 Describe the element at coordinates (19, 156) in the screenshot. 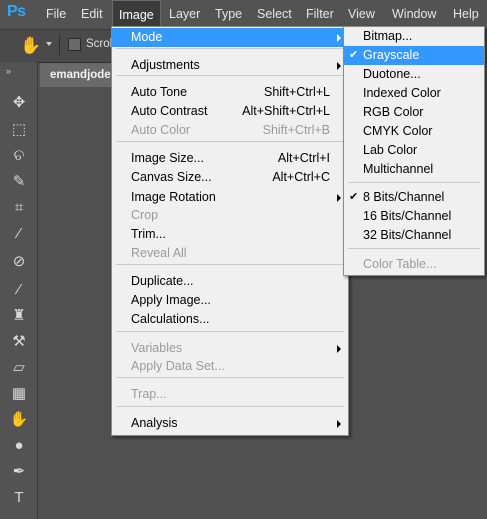

I see `lasso-icon: ଚ` at that location.